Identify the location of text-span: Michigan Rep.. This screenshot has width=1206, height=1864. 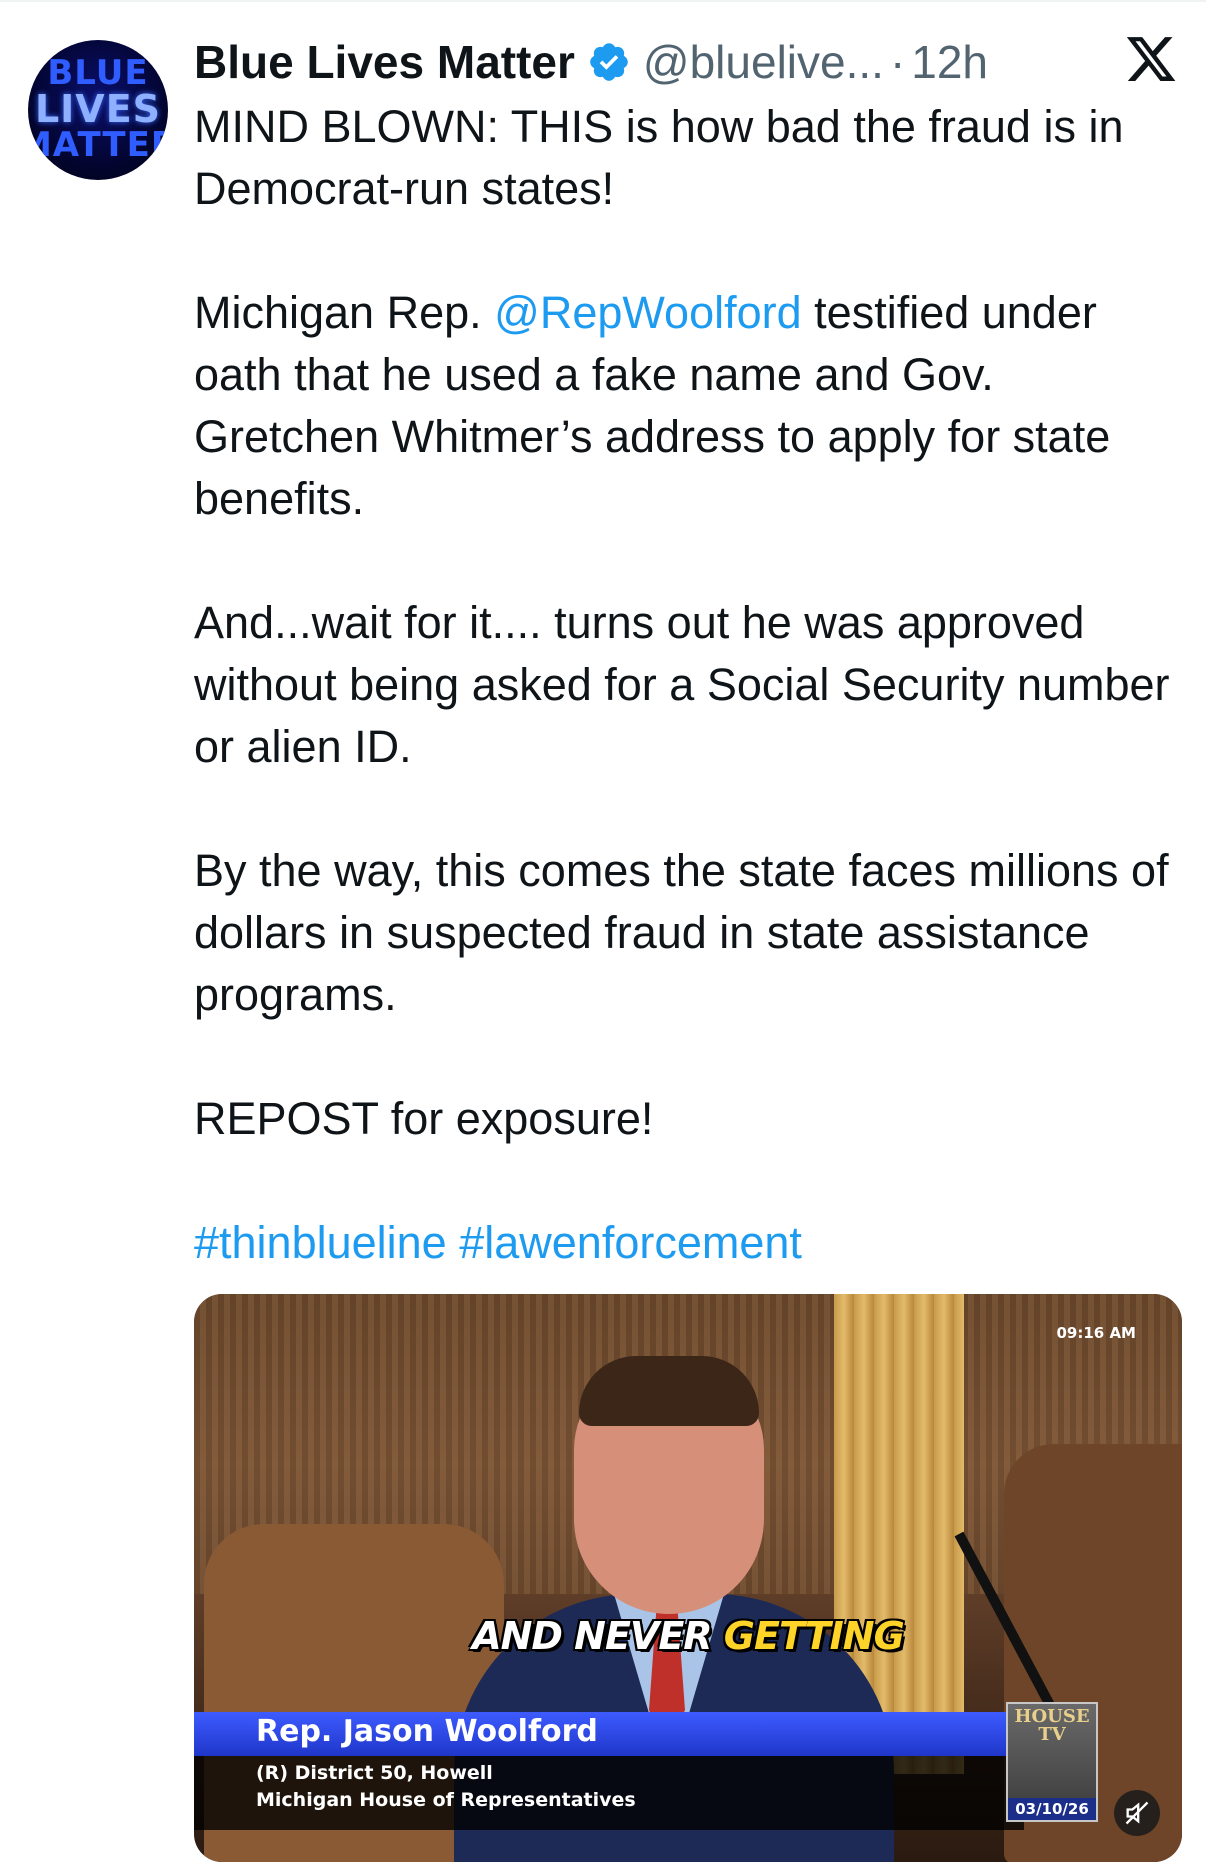
(344, 312).